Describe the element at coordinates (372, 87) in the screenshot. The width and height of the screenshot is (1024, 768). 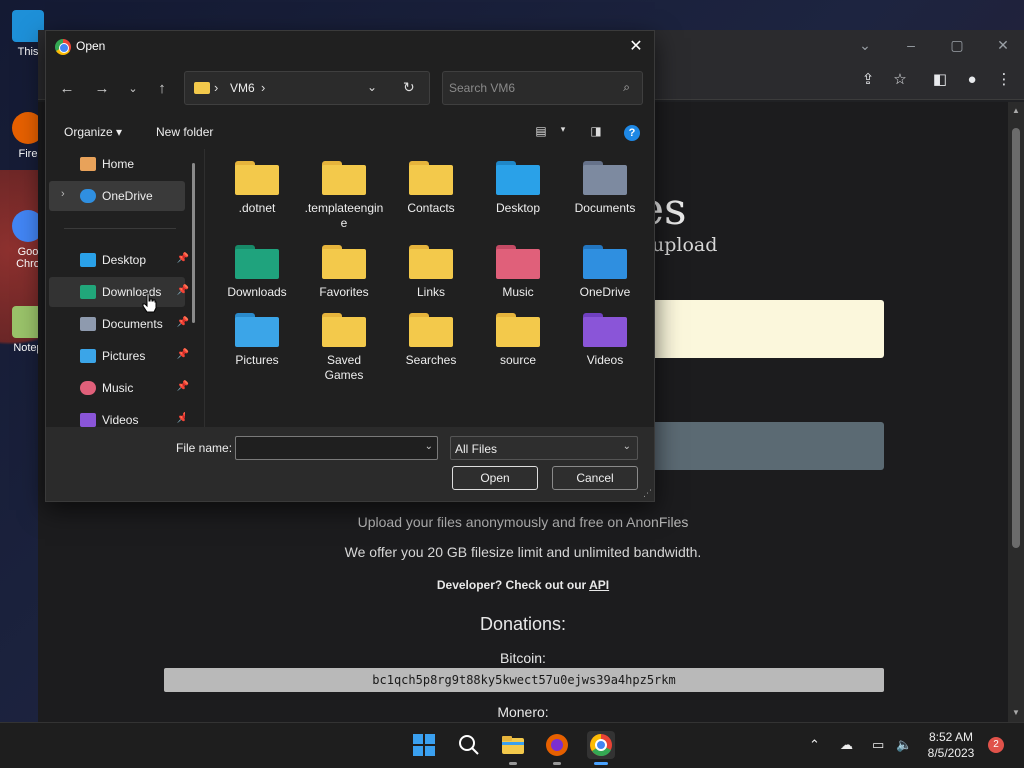
I see `address-dropdown-icon: ⌄` at that location.